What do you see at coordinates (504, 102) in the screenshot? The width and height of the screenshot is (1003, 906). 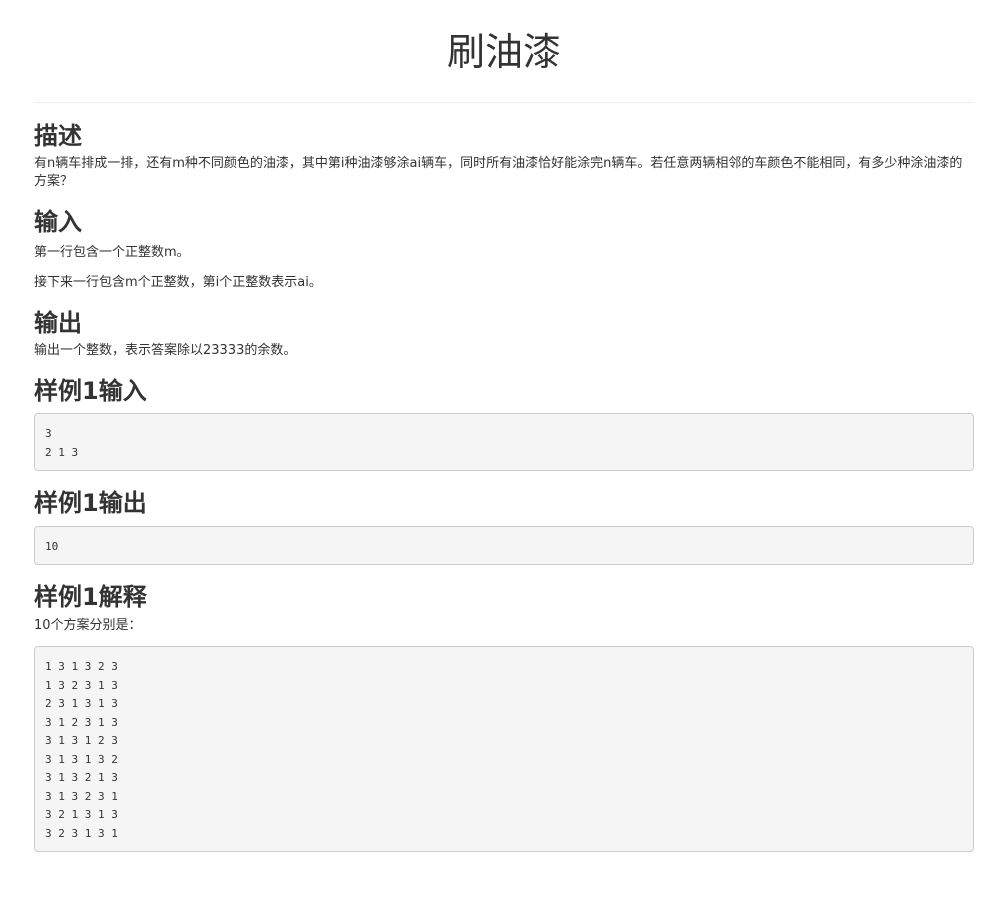 I see `title-divider` at bounding box center [504, 102].